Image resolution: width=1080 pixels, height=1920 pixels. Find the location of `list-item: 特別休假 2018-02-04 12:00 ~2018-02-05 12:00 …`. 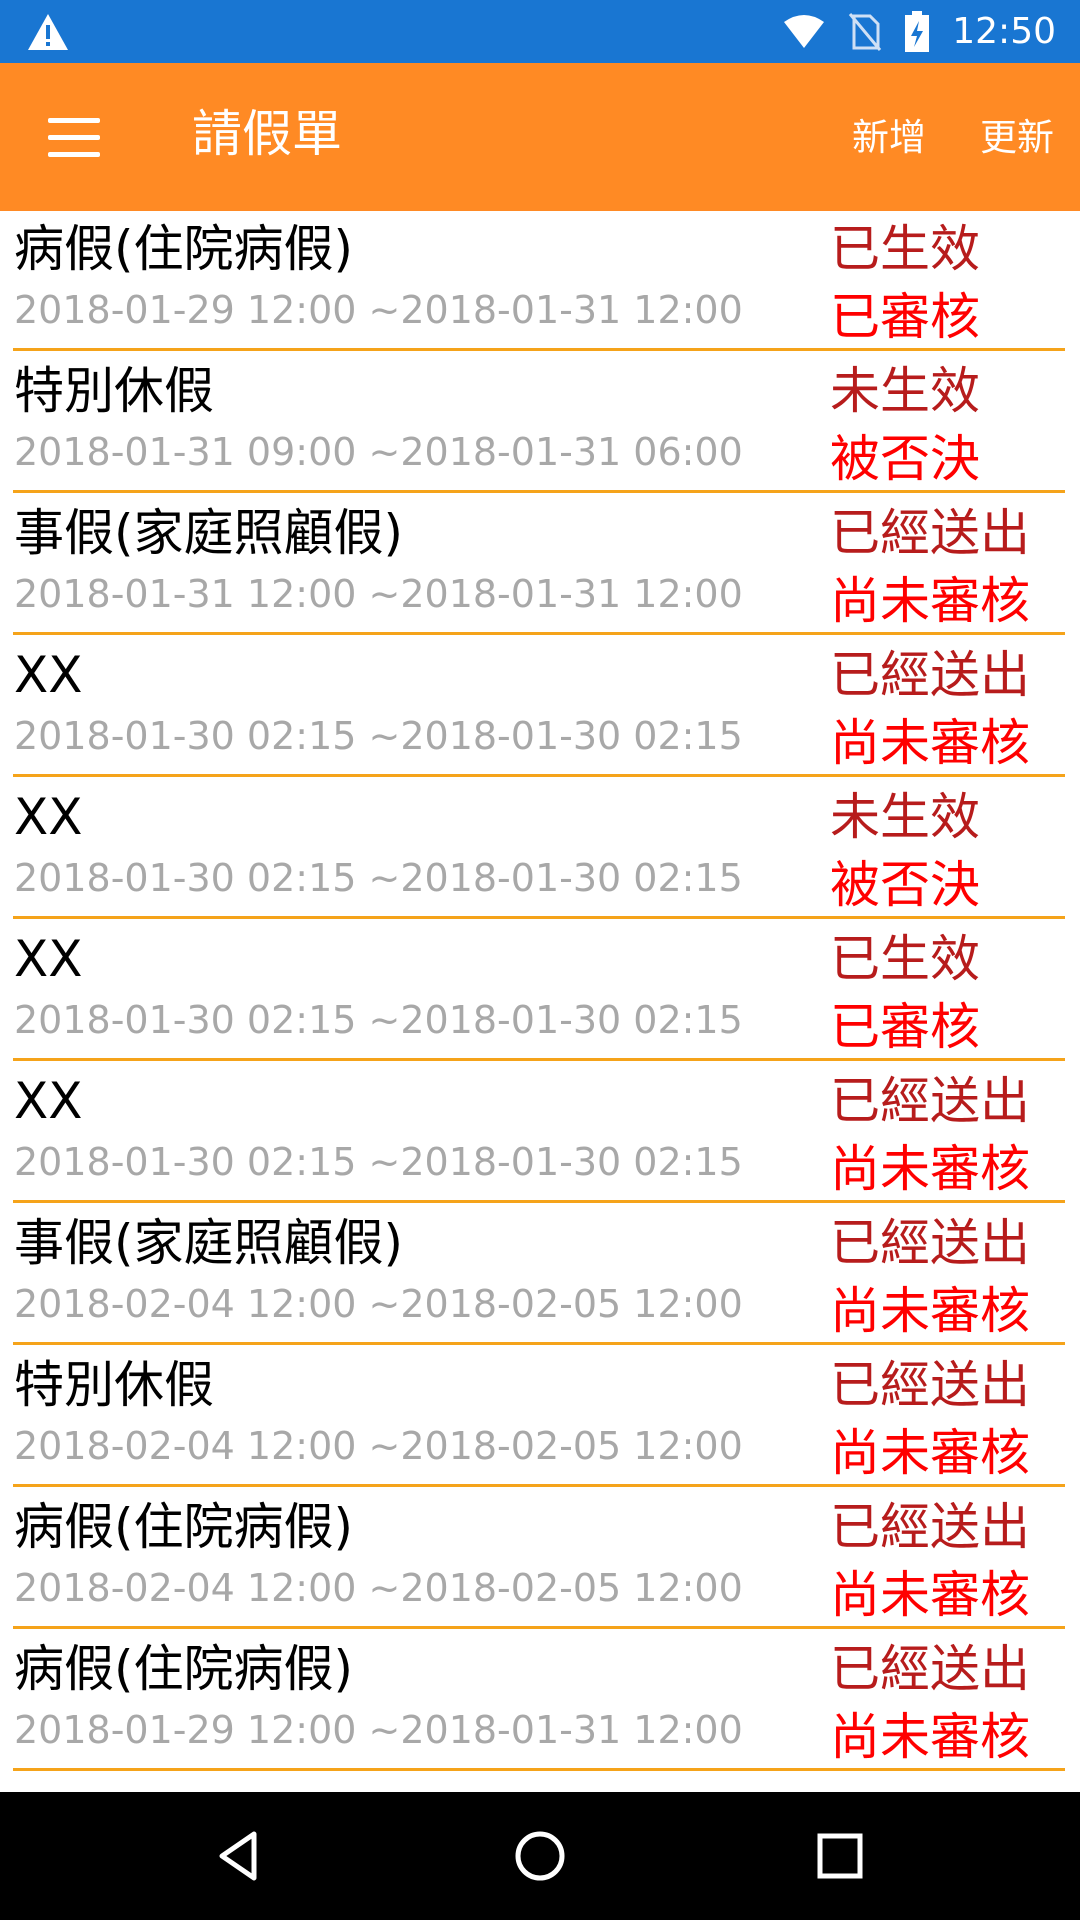

list-item: 特別休假 2018-02-04 12:00 ~2018-02-05 12:00 … is located at coordinates (540, 1418).